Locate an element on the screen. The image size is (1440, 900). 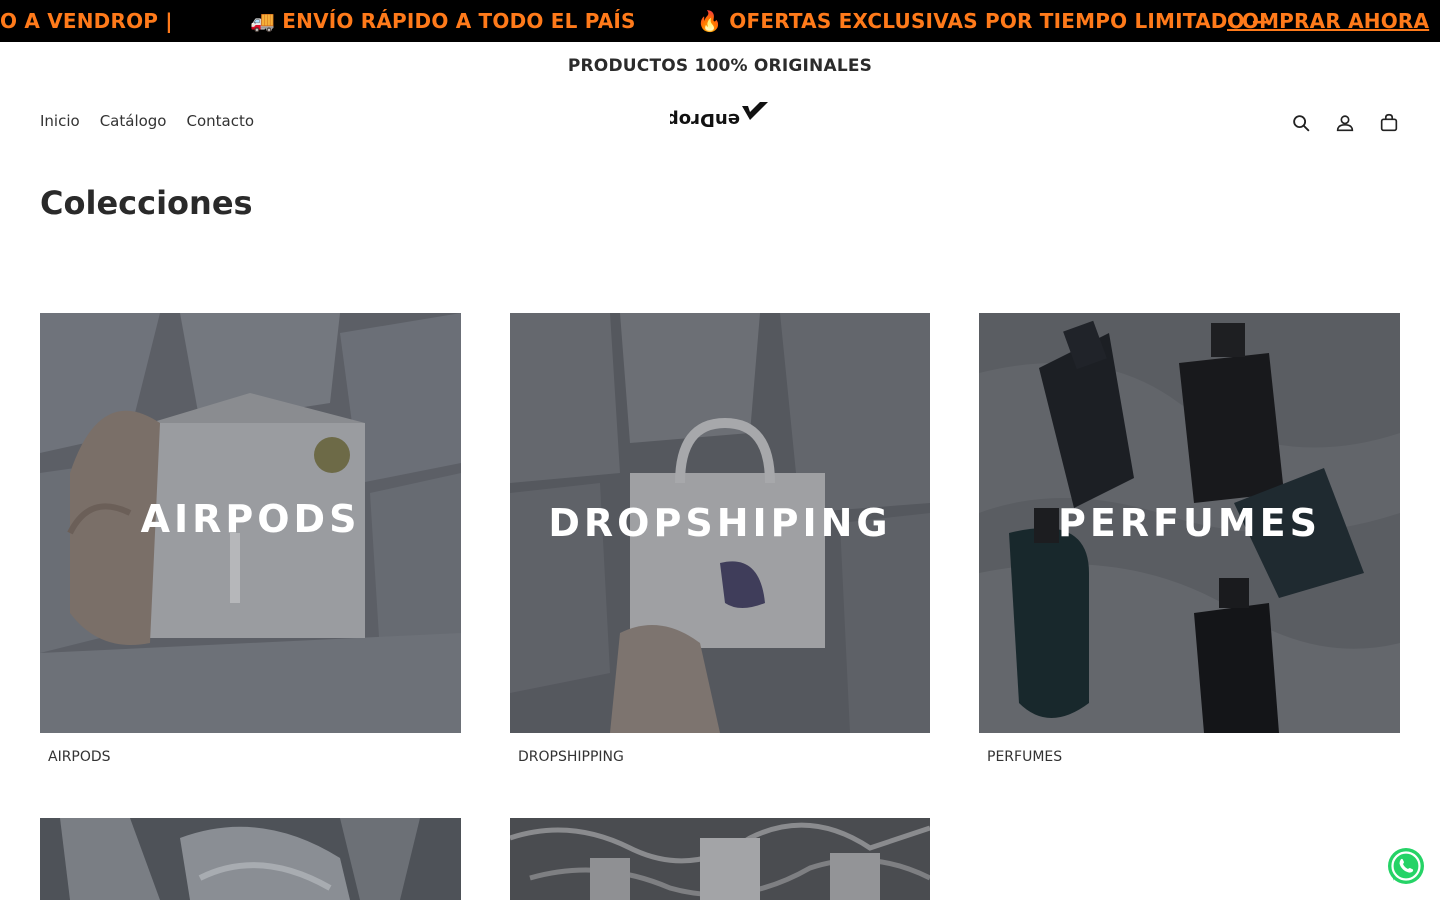
header-icons is located at coordinates (1345, 123).